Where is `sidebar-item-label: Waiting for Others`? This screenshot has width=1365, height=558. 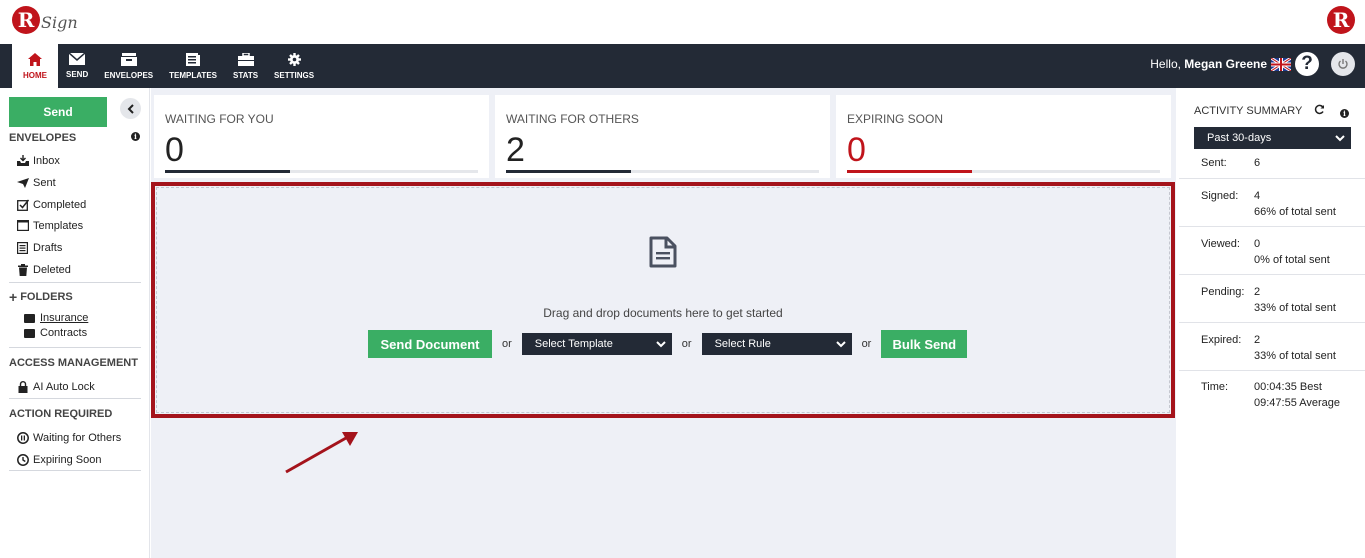 sidebar-item-label: Waiting for Others is located at coordinates (77, 437).